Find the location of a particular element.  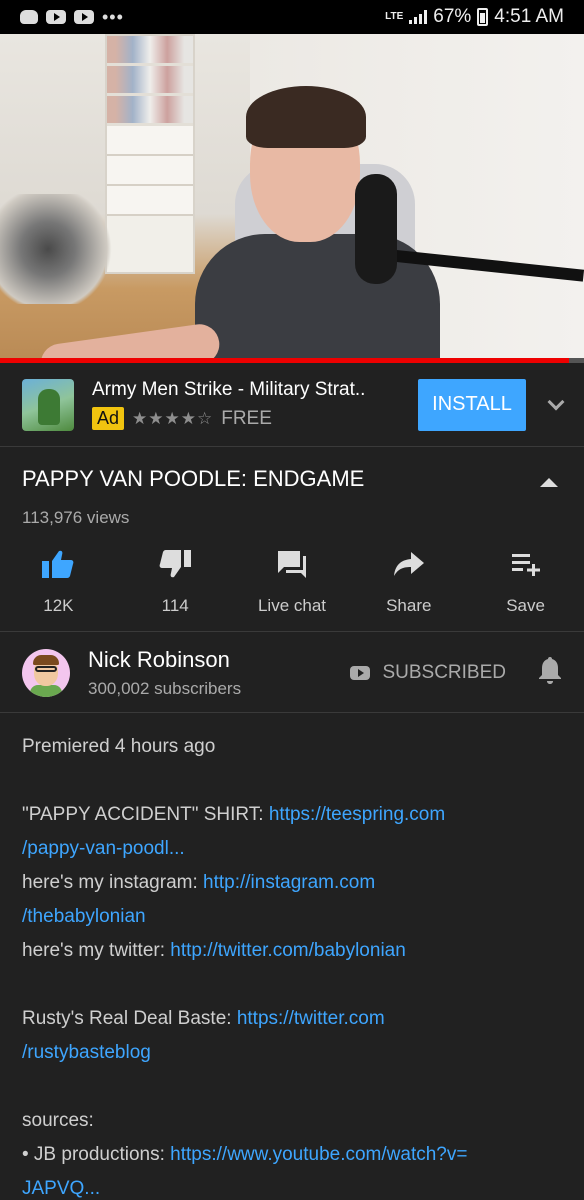

chevron-down-icon is located at coordinates (556, 401).